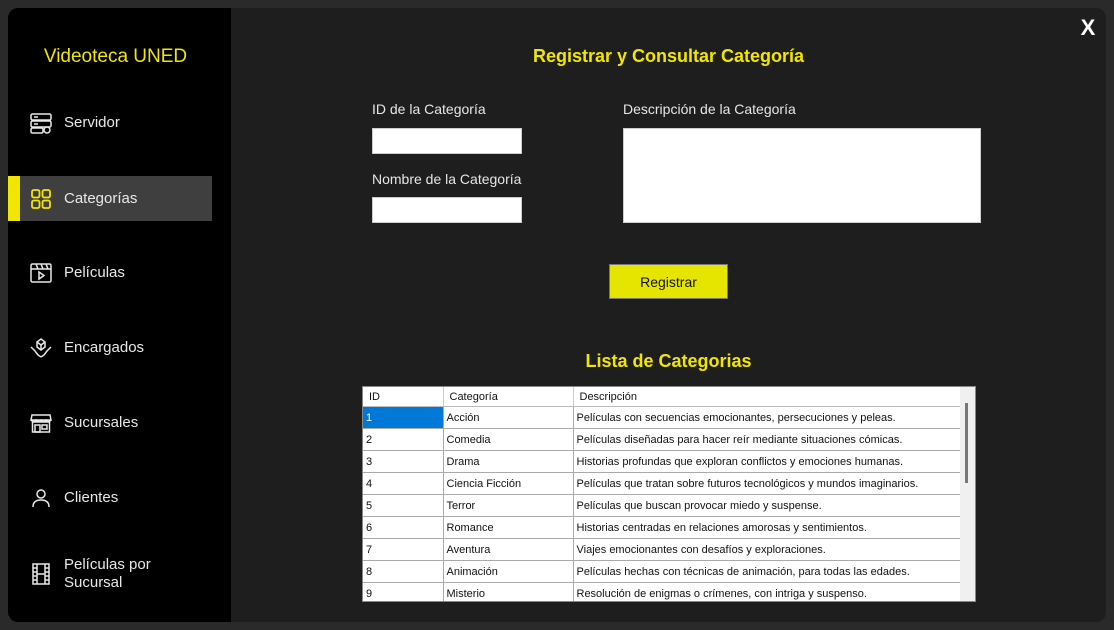  I want to click on sidebar-item-label: Películas, so click(94, 272).